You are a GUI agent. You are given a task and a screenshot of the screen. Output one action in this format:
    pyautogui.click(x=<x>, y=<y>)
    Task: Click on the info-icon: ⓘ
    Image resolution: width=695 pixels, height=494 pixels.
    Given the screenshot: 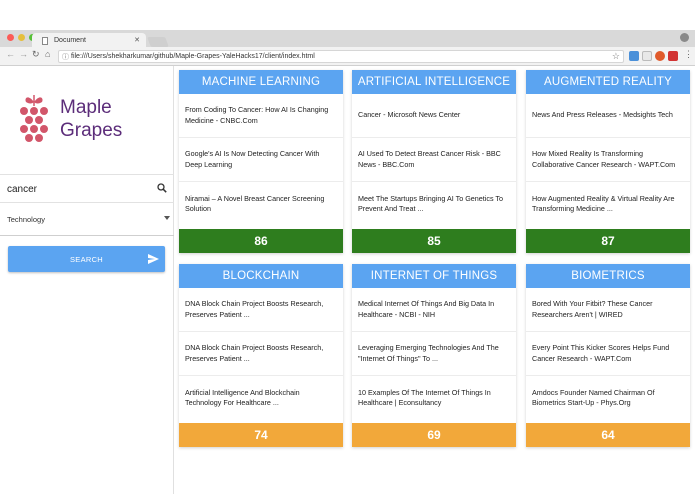 What is the action you would take?
    pyautogui.click(x=65, y=57)
    